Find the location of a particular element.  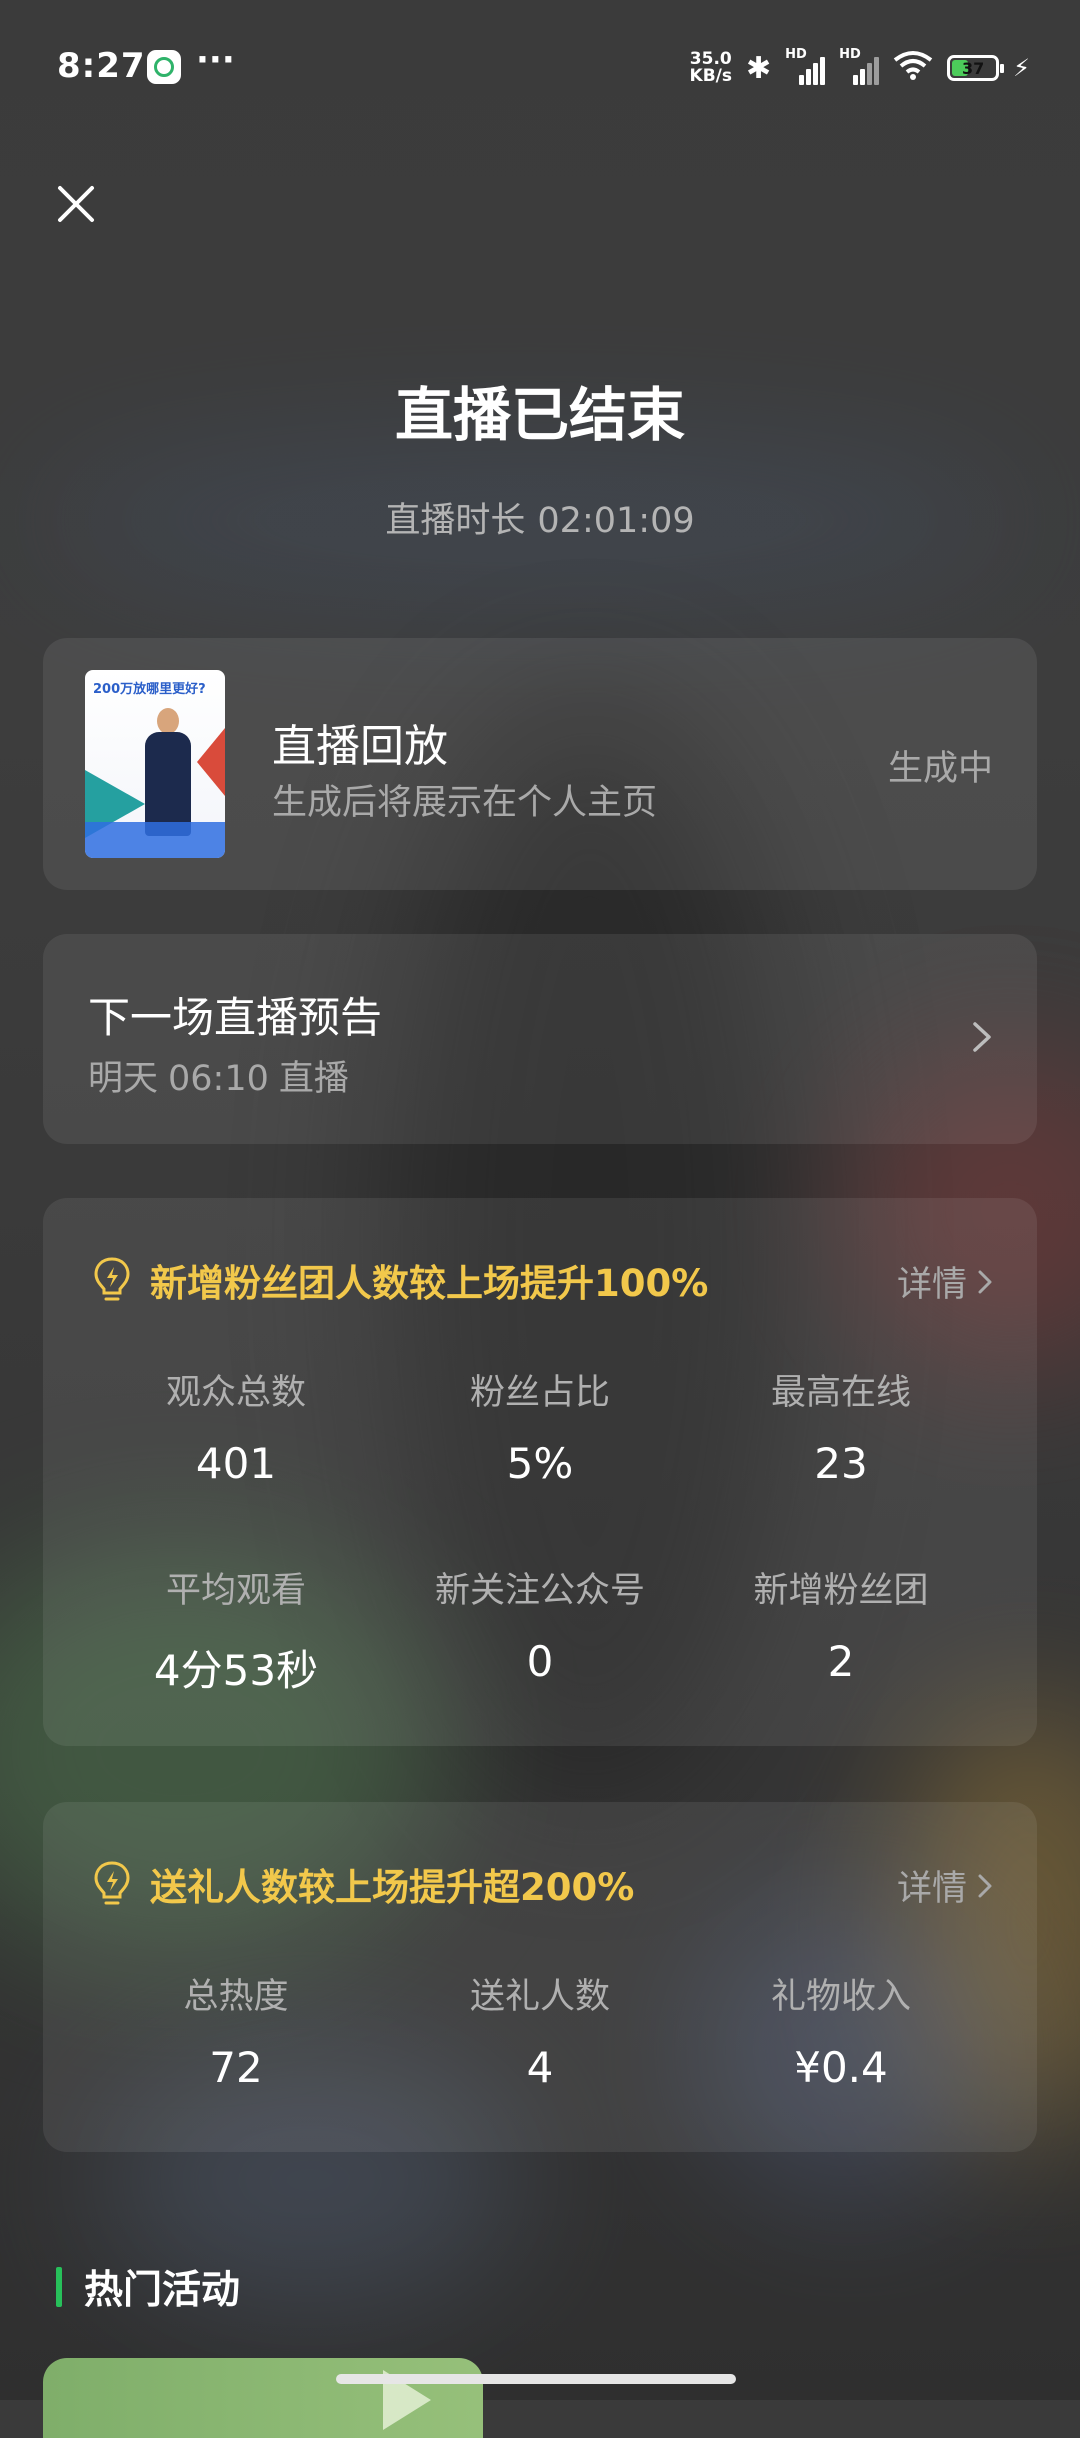

presenter-figure is located at coordinates (168, 772).